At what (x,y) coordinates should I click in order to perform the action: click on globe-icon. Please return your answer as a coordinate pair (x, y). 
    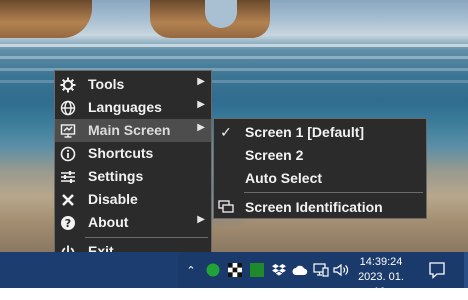
    Looking at the image, I should click on (67, 107).